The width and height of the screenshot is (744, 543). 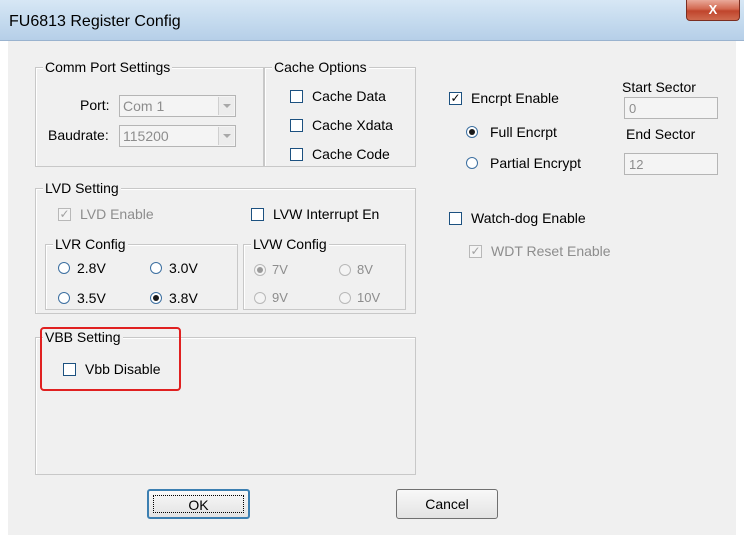 What do you see at coordinates (146, 136) in the screenshot?
I see `baudrate-value: 115200` at bounding box center [146, 136].